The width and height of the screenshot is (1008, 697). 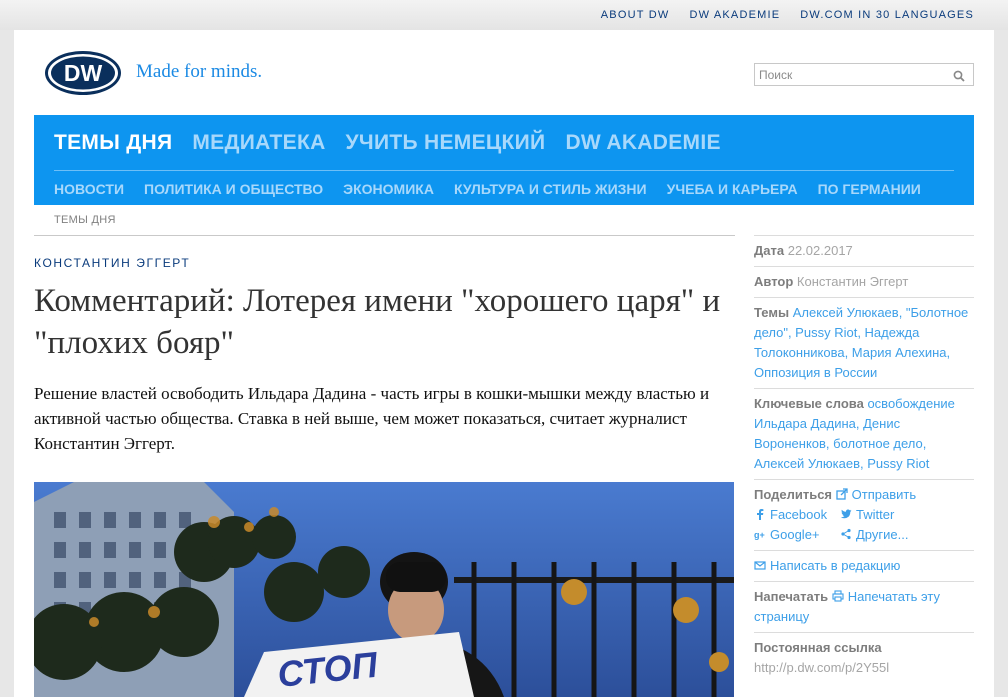 What do you see at coordinates (864, 668) in the screenshot?
I see `permalink-value: http://p.dw.com/p/2Y55l` at bounding box center [864, 668].